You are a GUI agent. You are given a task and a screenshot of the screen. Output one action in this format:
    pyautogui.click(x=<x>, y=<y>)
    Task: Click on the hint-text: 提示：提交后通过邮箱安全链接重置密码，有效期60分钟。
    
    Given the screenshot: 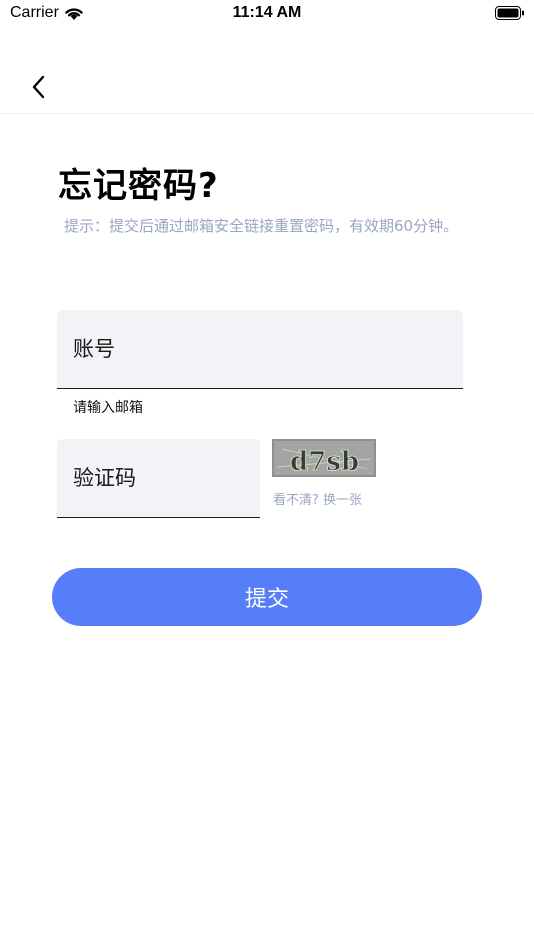 What is the action you would take?
    pyautogui.click(x=261, y=226)
    